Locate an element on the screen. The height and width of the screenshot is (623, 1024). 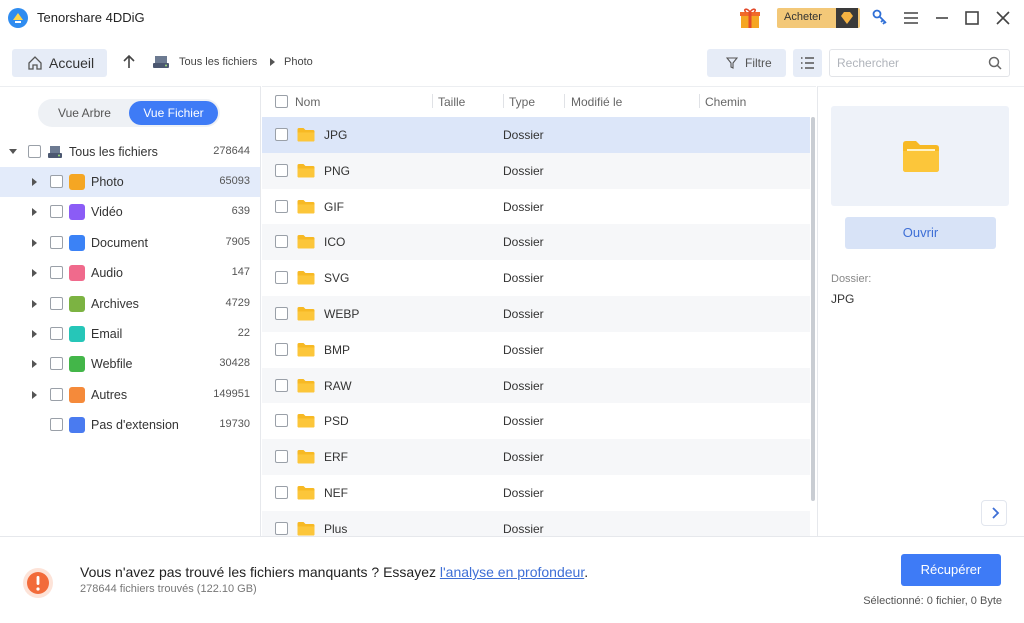
filter-icon is located at coordinates (732, 63).